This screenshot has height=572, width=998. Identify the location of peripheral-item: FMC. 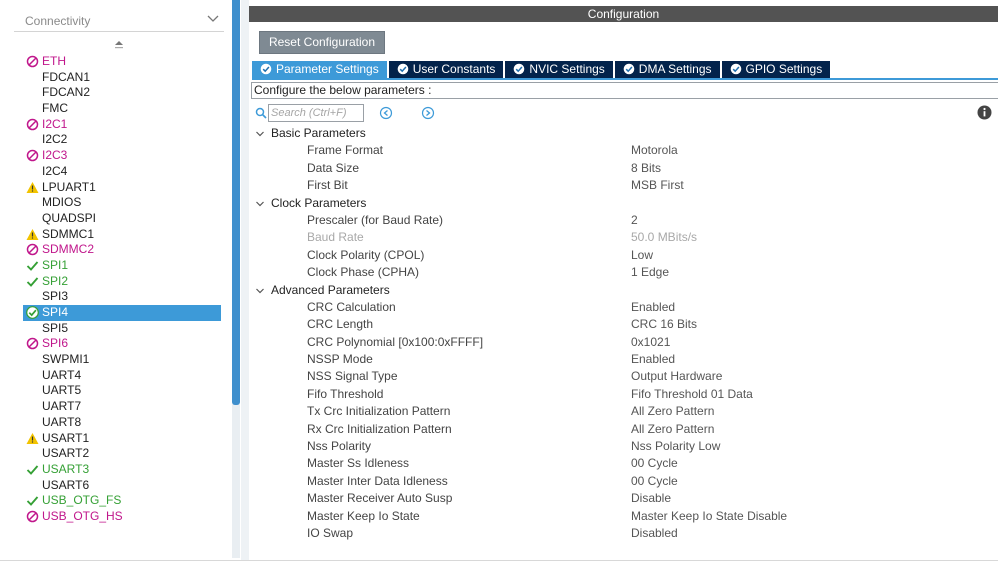
(122, 109).